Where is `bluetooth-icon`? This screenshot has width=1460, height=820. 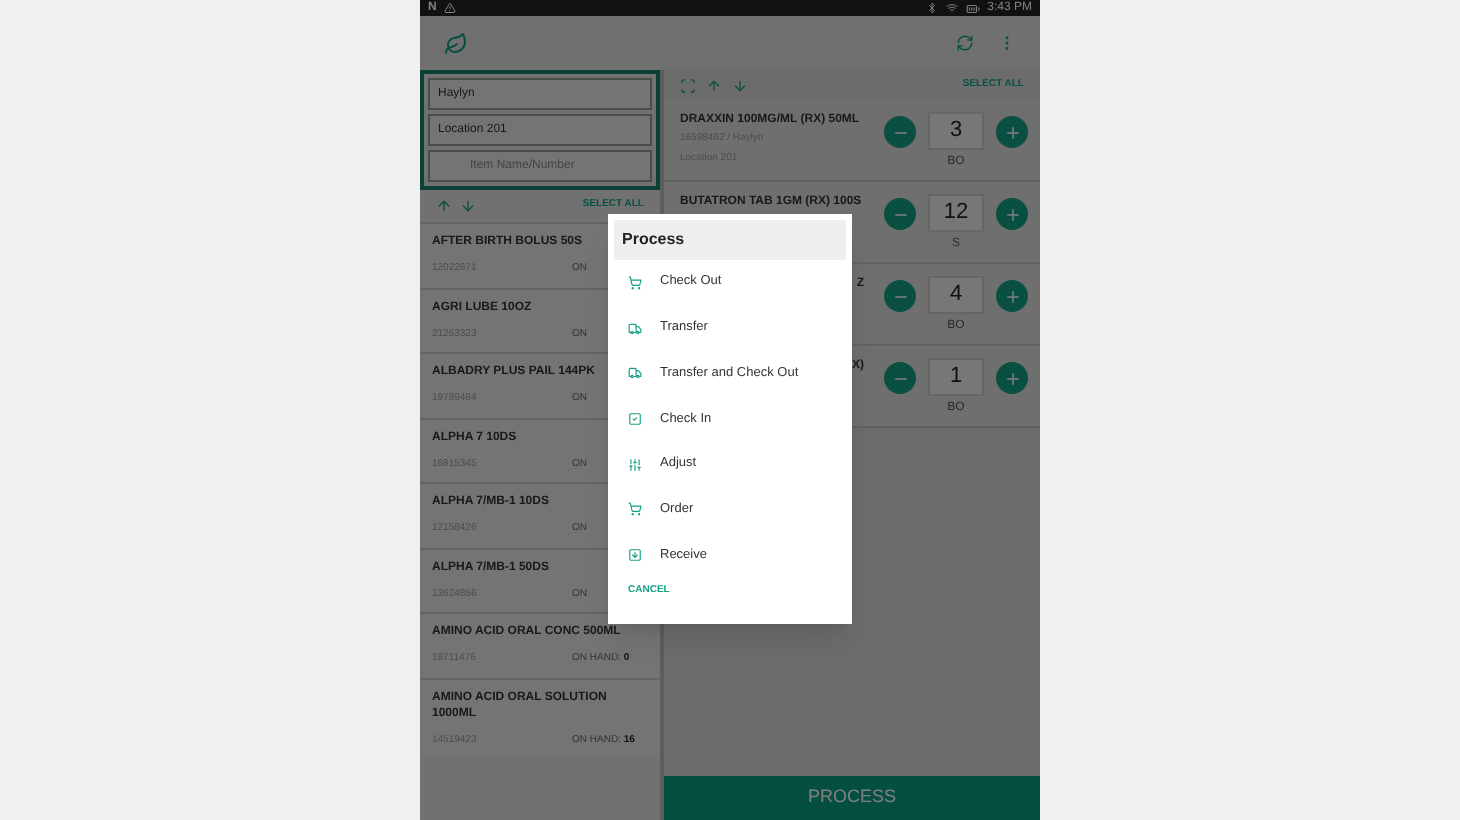 bluetooth-icon is located at coordinates (931, 8).